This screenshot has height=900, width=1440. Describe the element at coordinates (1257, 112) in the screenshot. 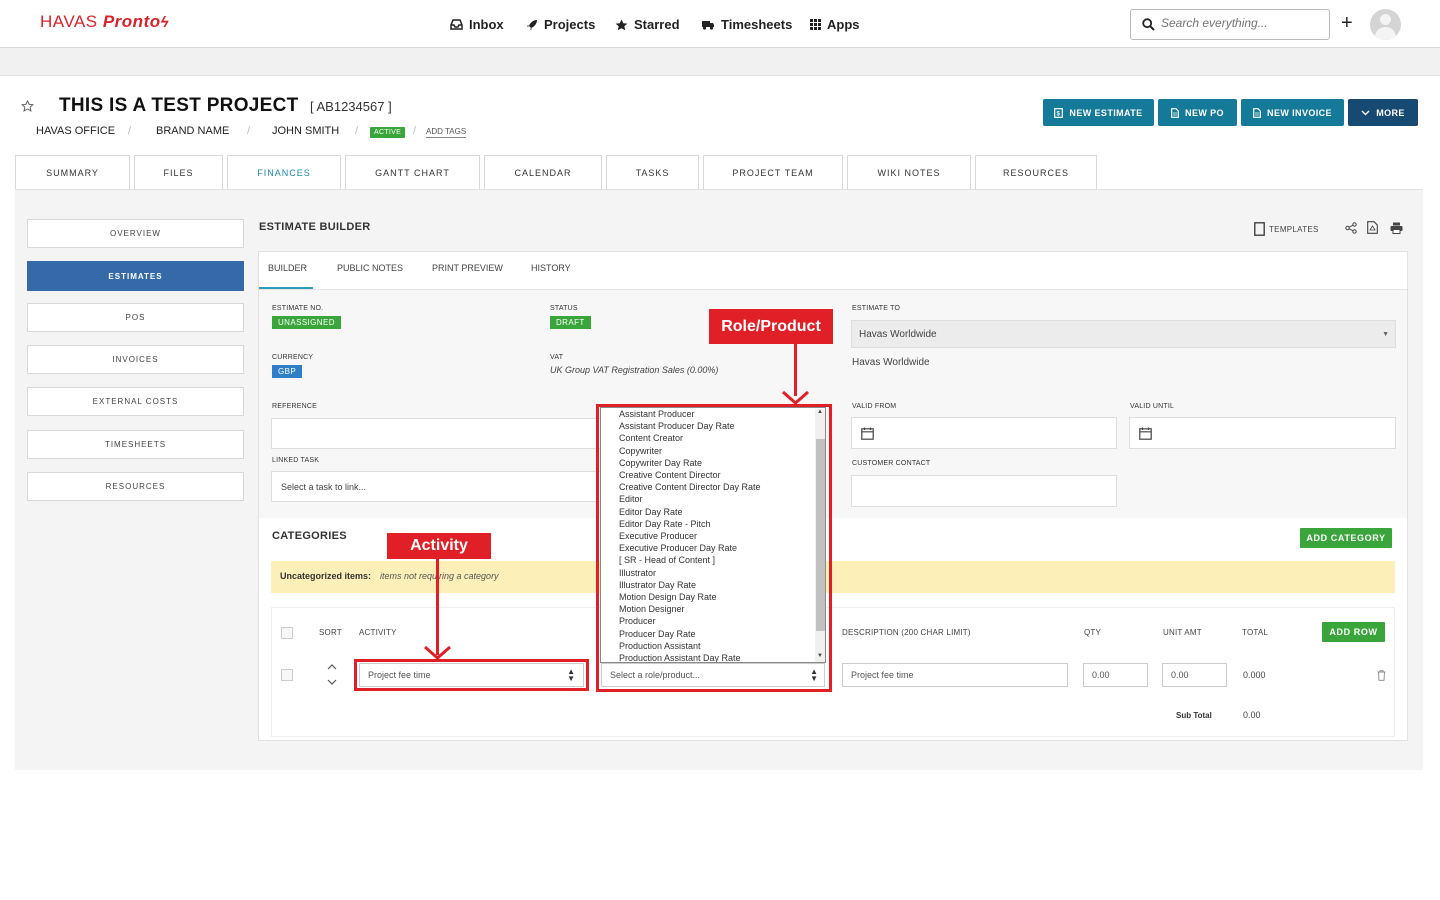

I see `invoice-doc-icon` at that location.